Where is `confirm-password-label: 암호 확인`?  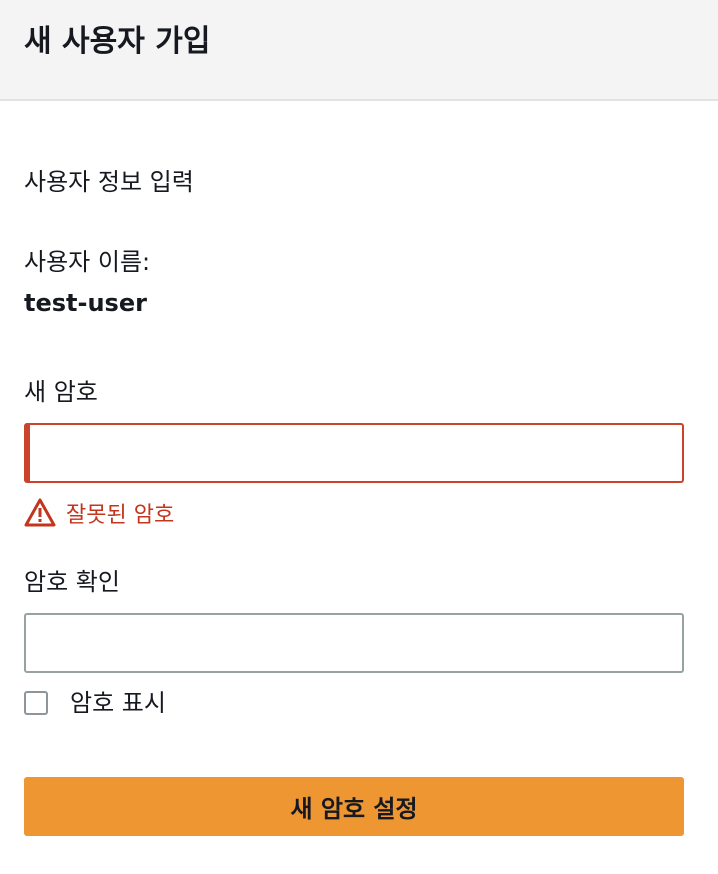
confirm-password-label: 암호 확인 is located at coordinates (72, 582).